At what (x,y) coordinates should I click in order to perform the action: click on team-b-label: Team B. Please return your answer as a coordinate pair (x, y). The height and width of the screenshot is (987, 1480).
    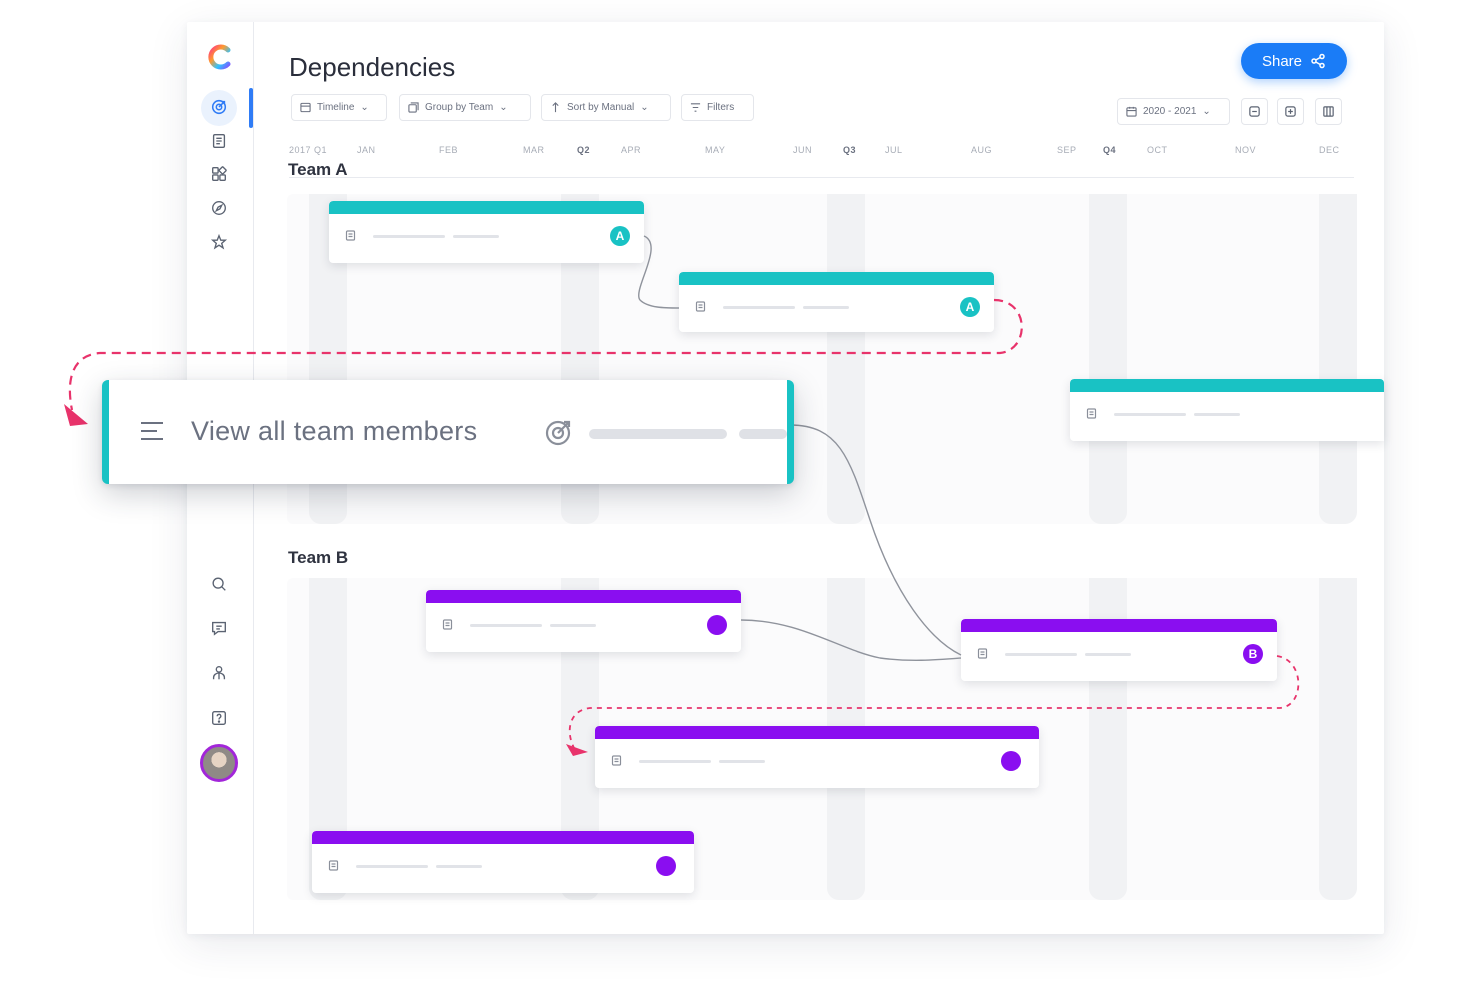
    Looking at the image, I should click on (318, 557).